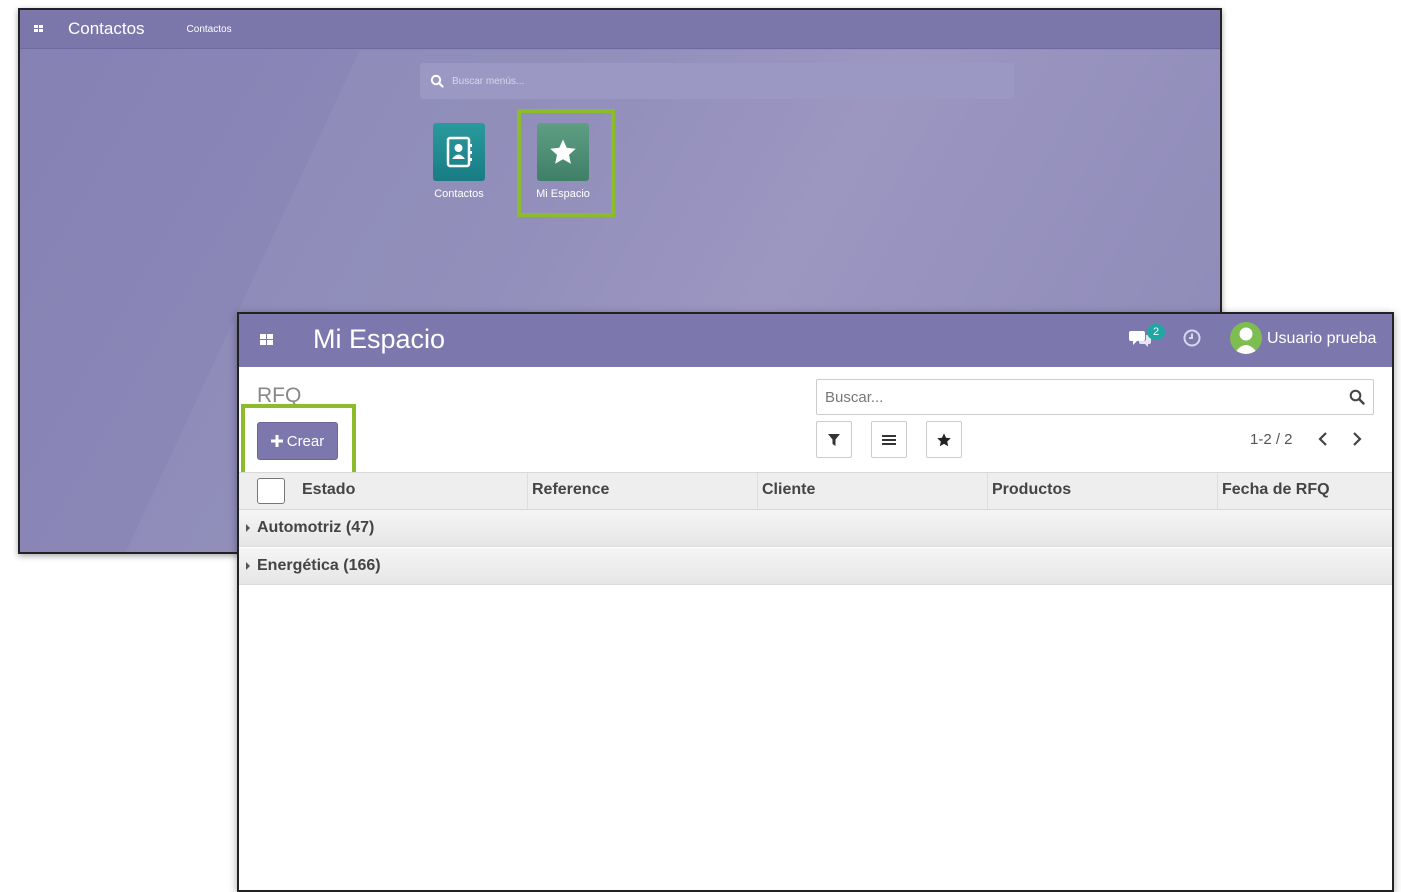  I want to click on filter-icon, so click(834, 440).